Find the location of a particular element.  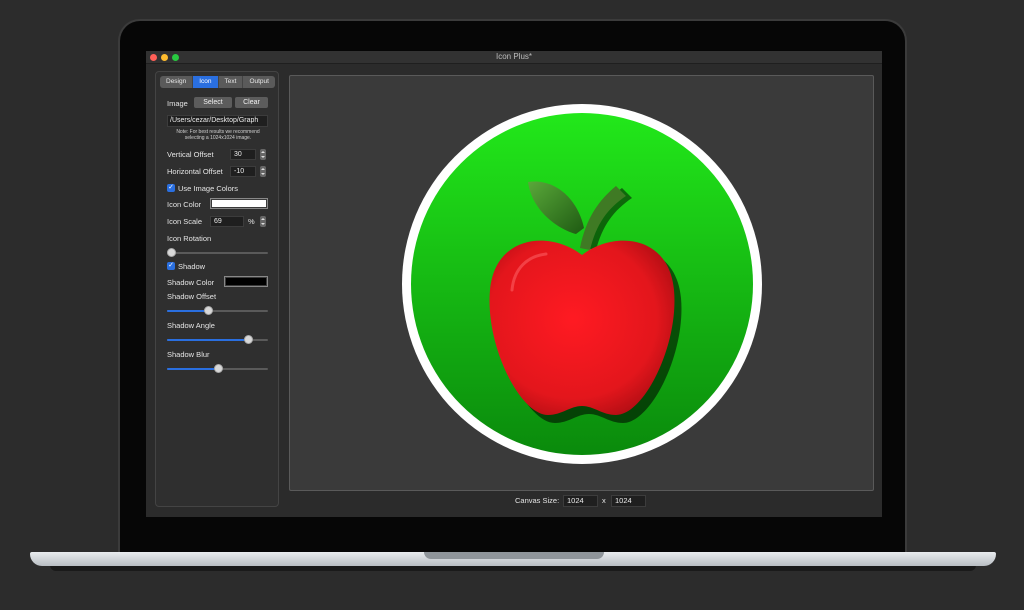

shadow-offset-slider is located at coordinates (217, 311).